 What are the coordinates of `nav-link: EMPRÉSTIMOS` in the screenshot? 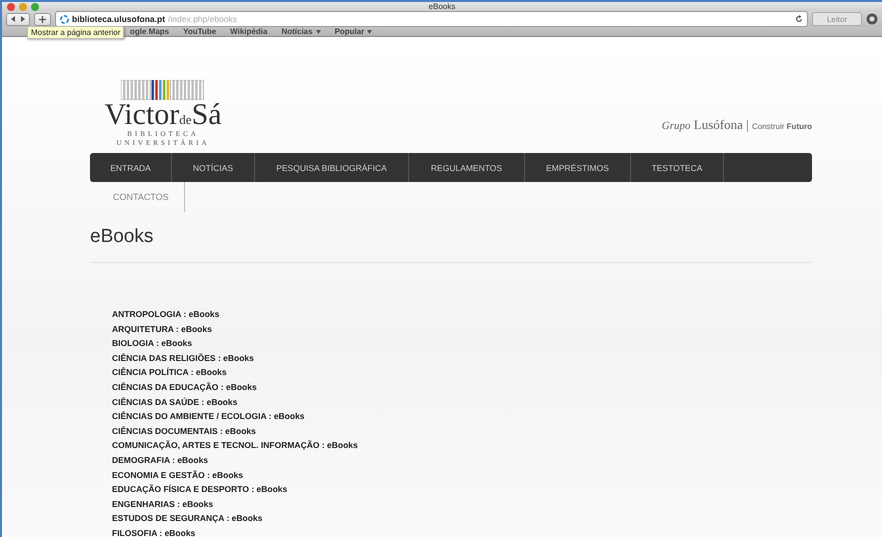 It's located at (578, 167).